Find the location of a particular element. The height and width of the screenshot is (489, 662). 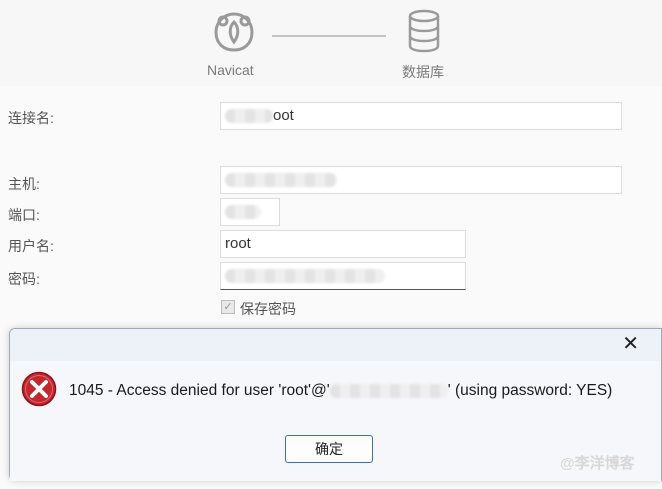

ok-button: 确定 is located at coordinates (329, 449).